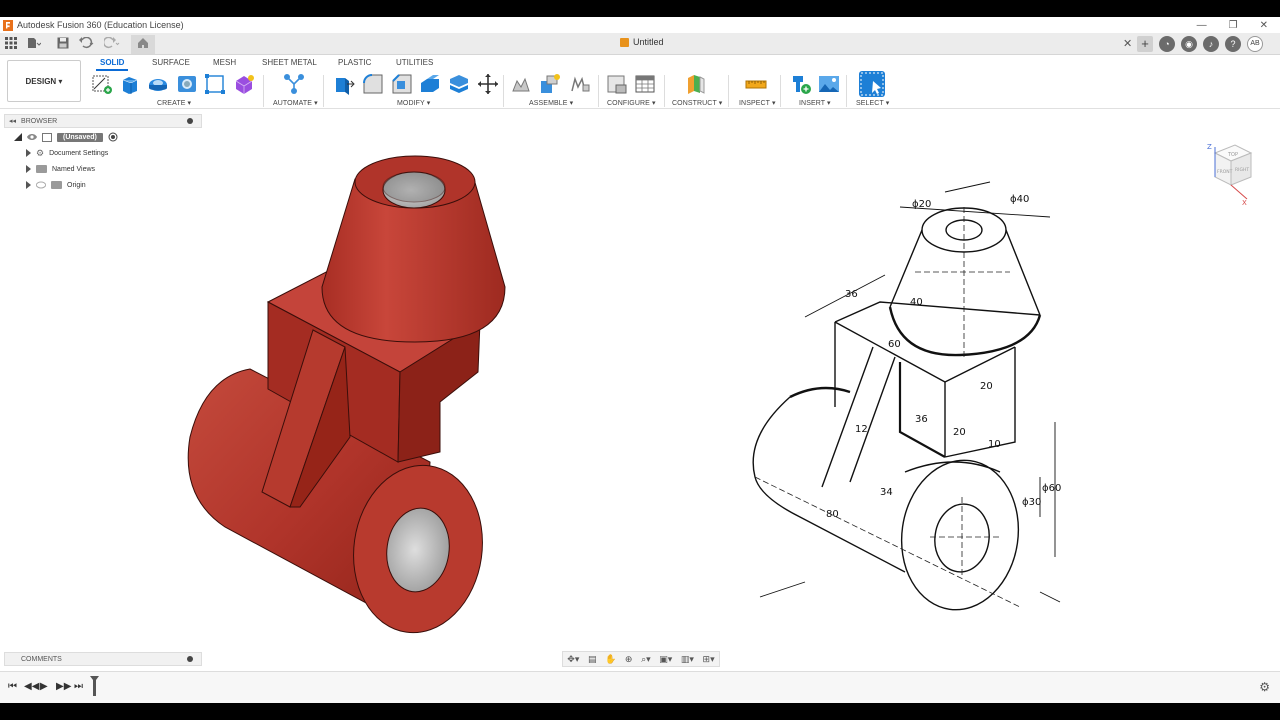 This screenshot has width=1280, height=720. What do you see at coordinates (665, 659) in the screenshot?
I see `display-settings-icon: ▣▾` at bounding box center [665, 659].